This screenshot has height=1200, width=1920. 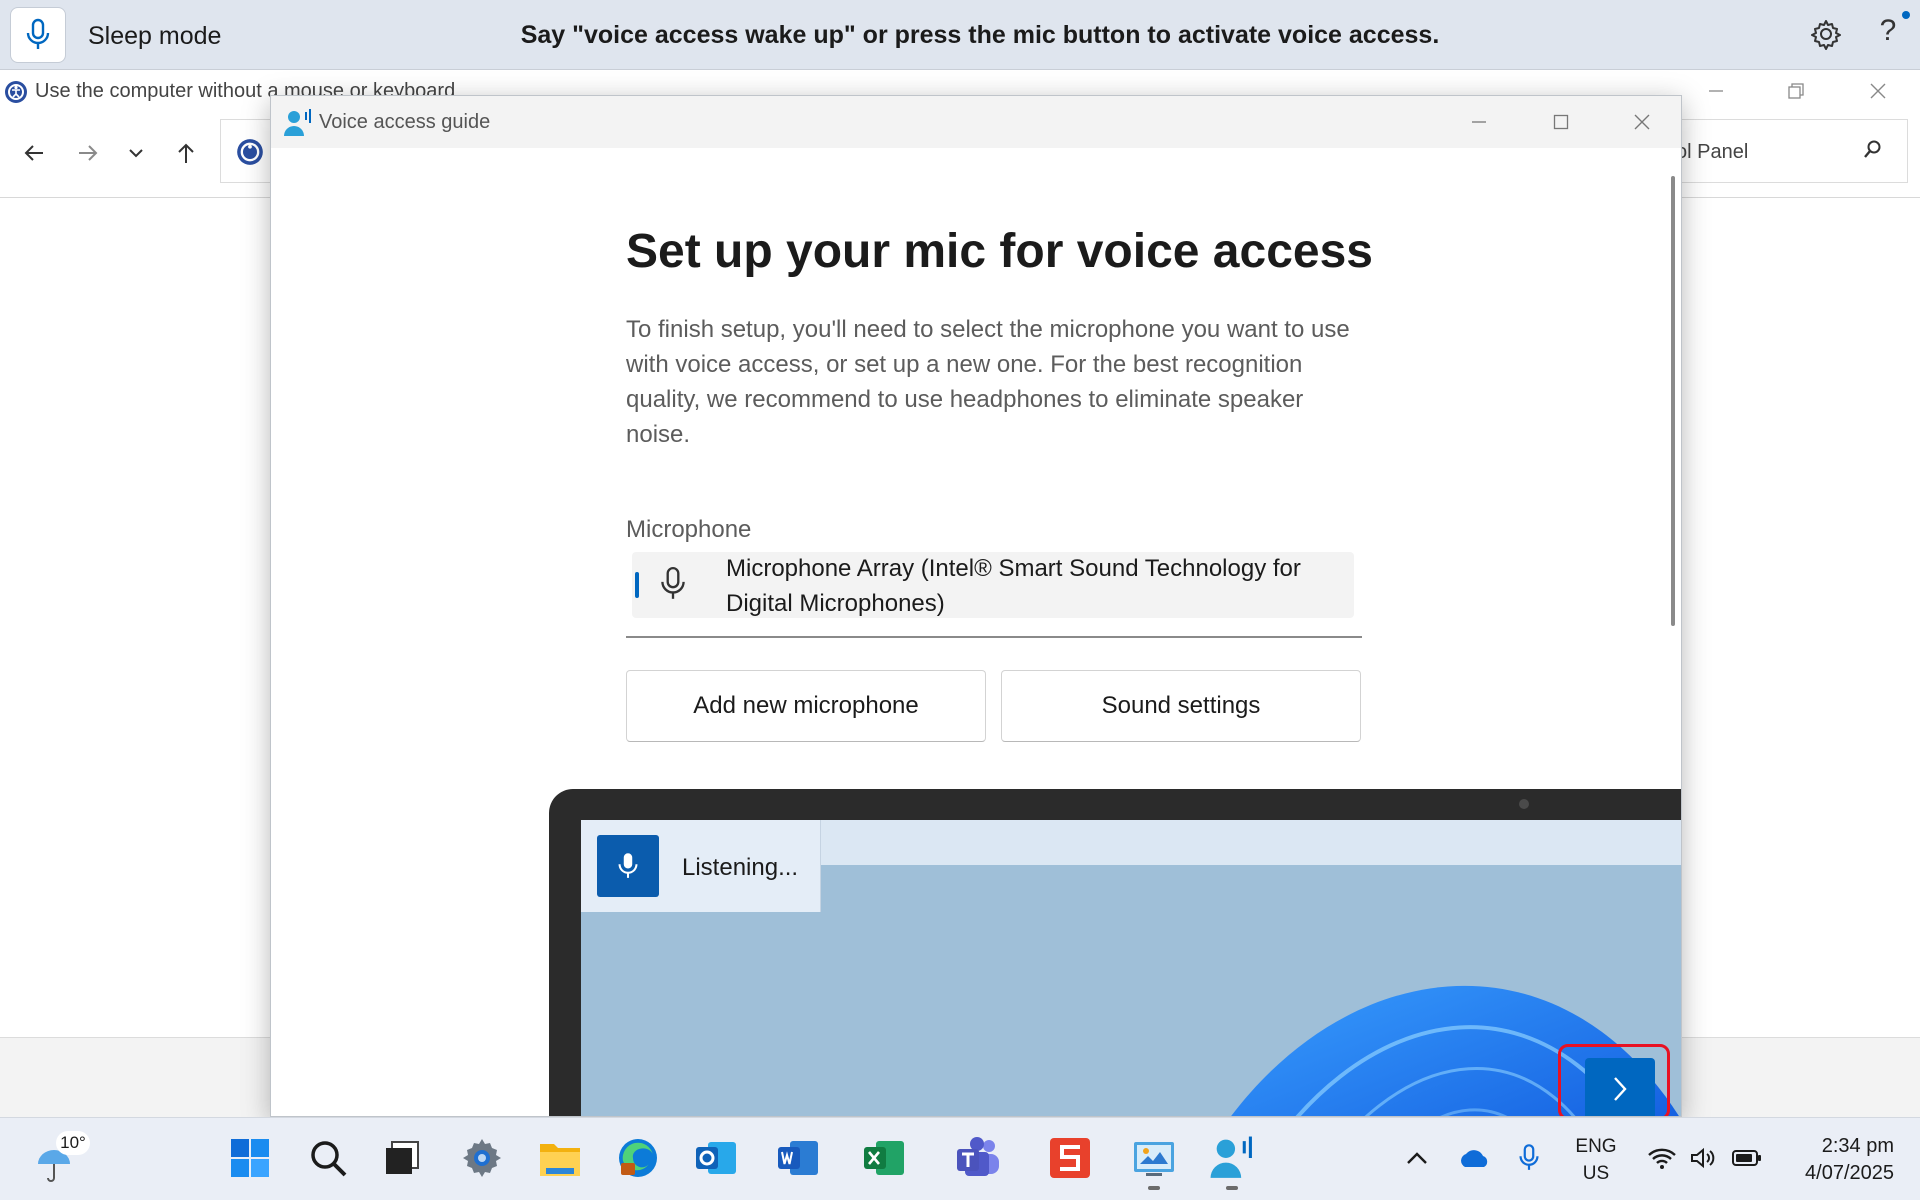 I want to click on control-panel-running-indicator, so click(x=1154, y=1188).